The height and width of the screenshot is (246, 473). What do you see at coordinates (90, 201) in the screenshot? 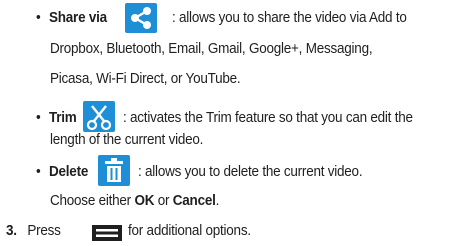
I see `choose-either-text: Choose either` at bounding box center [90, 201].